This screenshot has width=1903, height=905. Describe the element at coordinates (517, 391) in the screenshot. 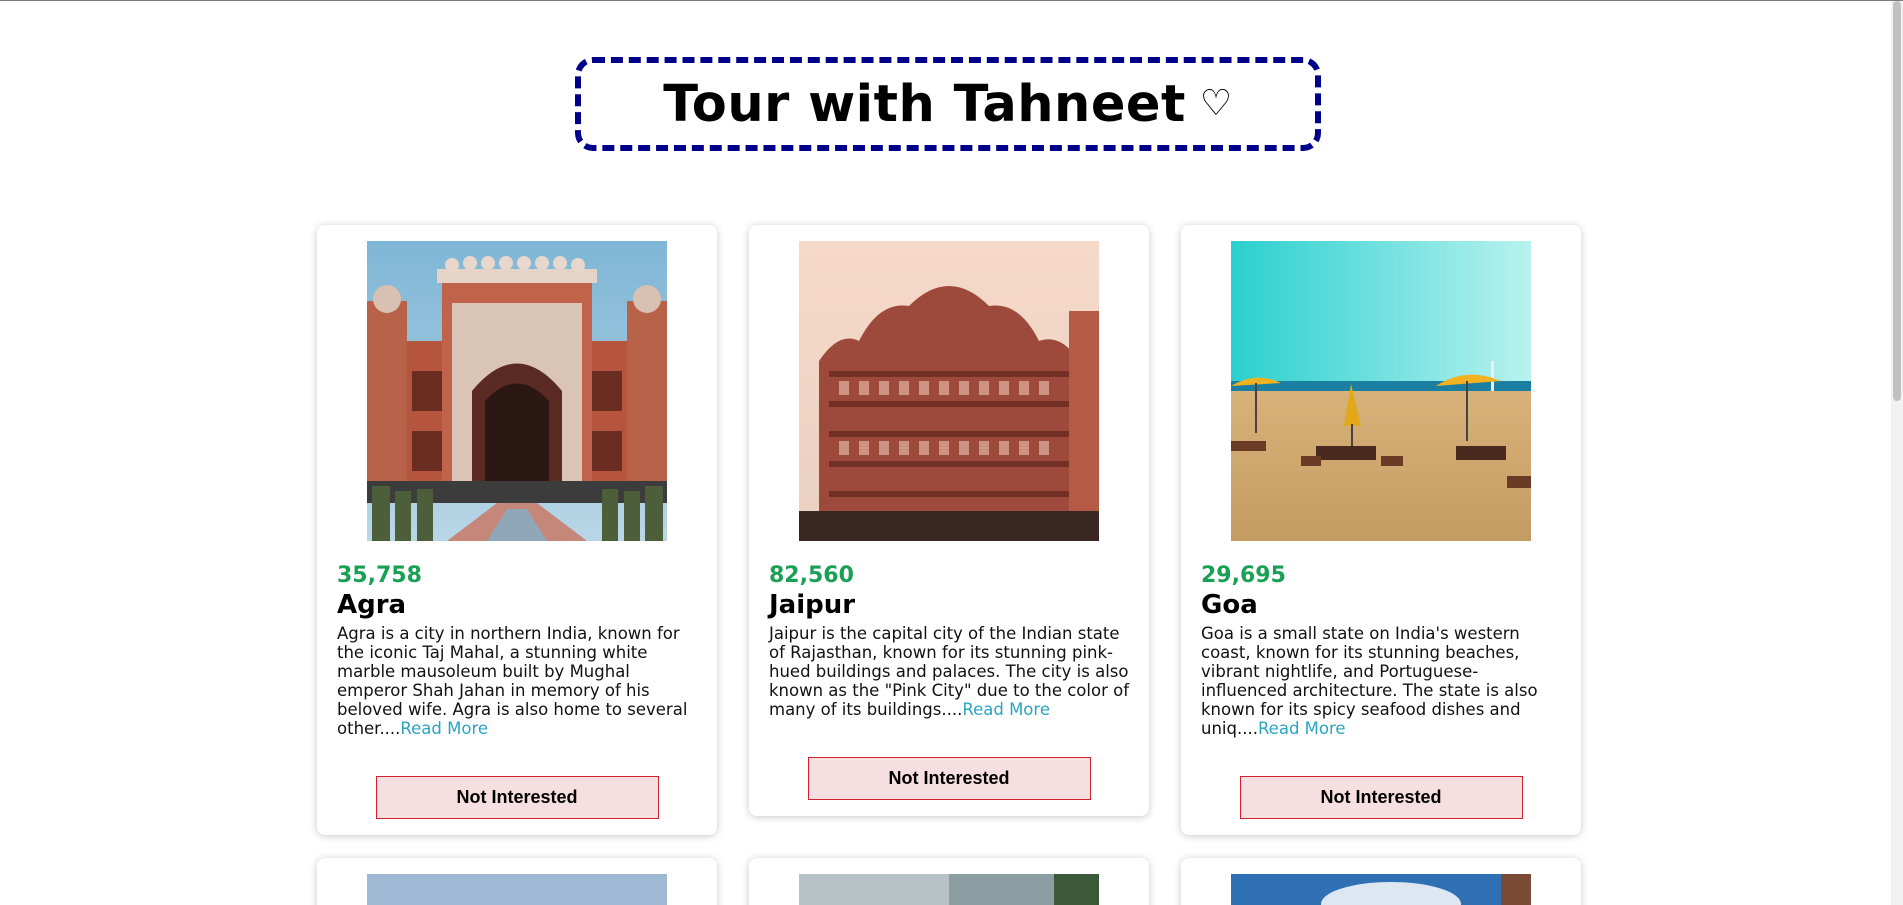

I see `agra-image` at that location.